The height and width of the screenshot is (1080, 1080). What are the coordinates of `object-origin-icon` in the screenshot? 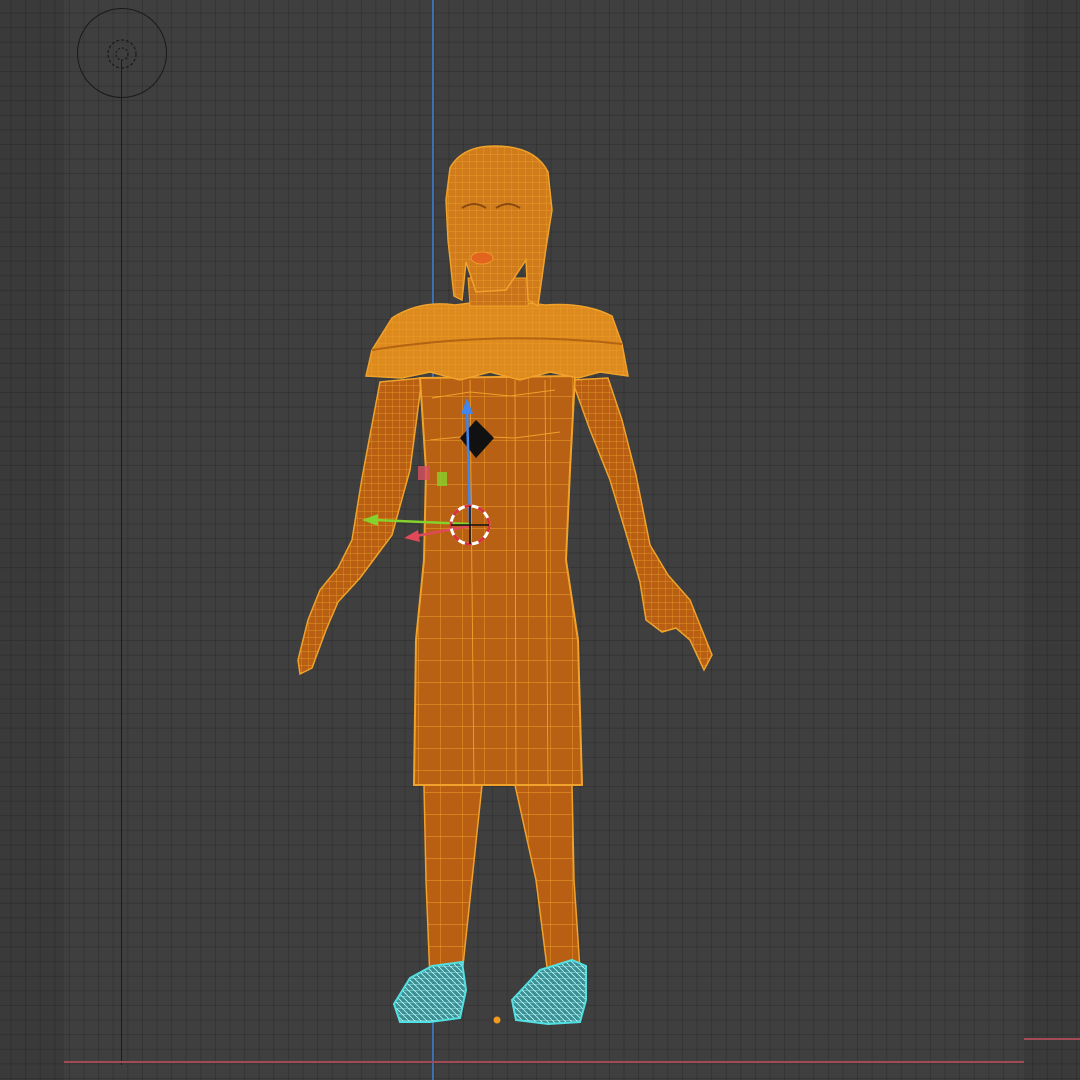 It's located at (497, 1020).